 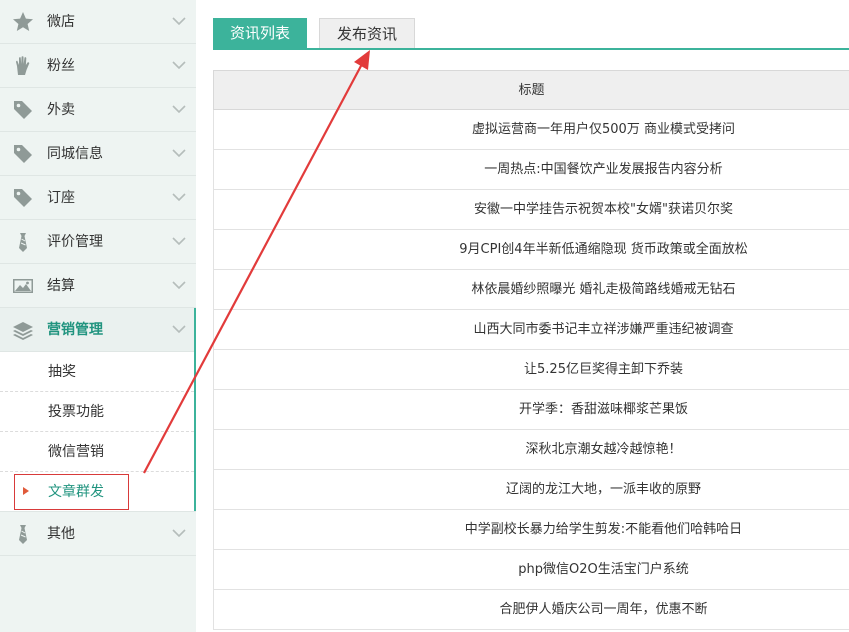 What do you see at coordinates (61, 534) in the screenshot?
I see `sidebar-item-label: 其他` at bounding box center [61, 534].